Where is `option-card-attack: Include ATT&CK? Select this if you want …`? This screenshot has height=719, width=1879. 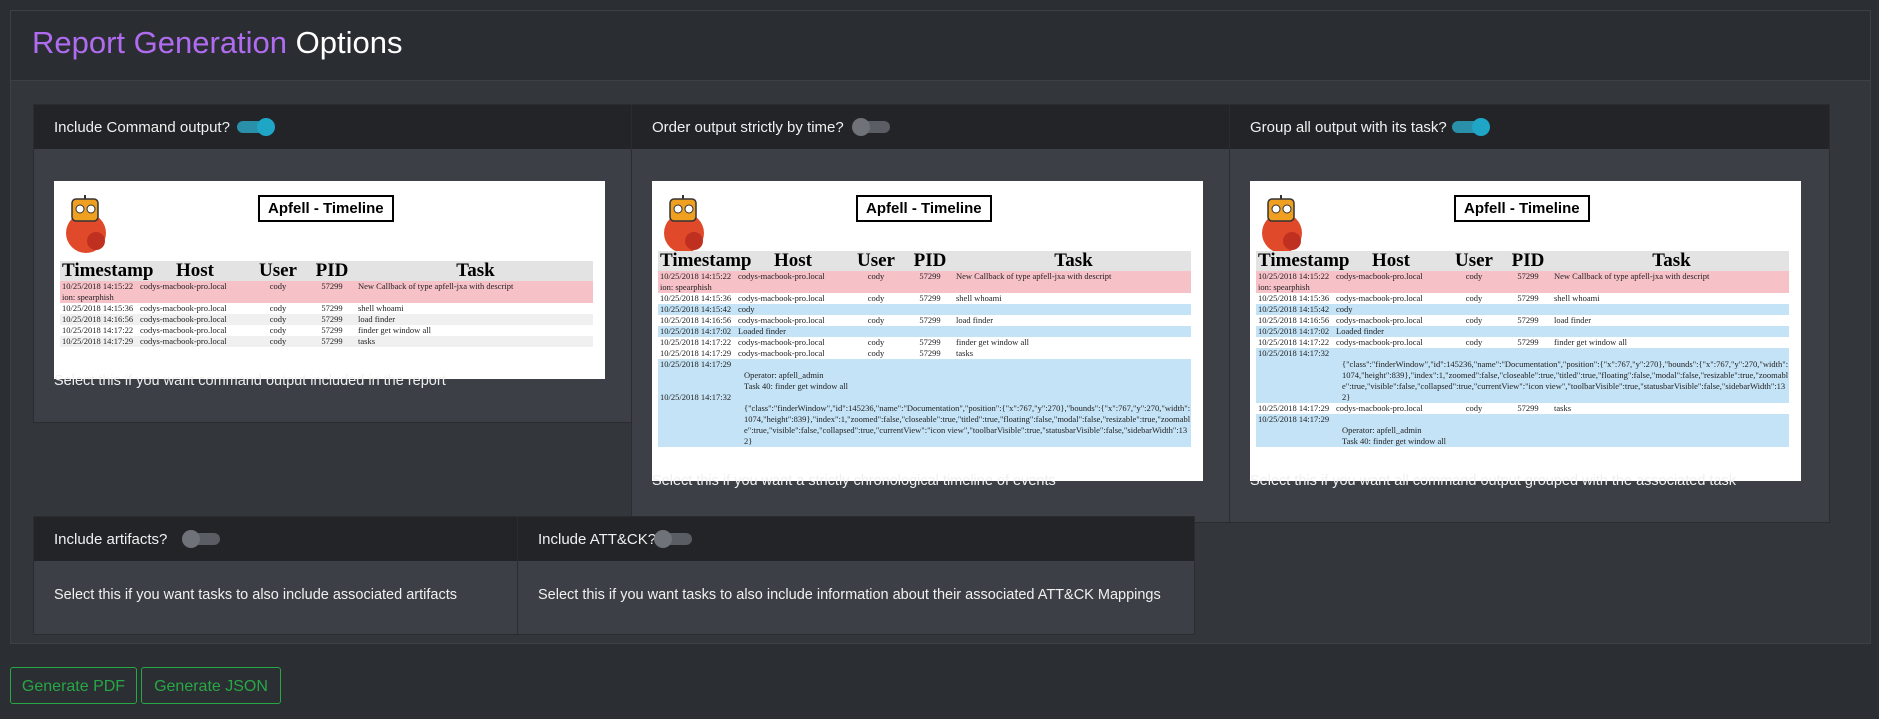 option-card-attack: Include ATT&CK? Select this if you want … is located at coordinates (856, 575).